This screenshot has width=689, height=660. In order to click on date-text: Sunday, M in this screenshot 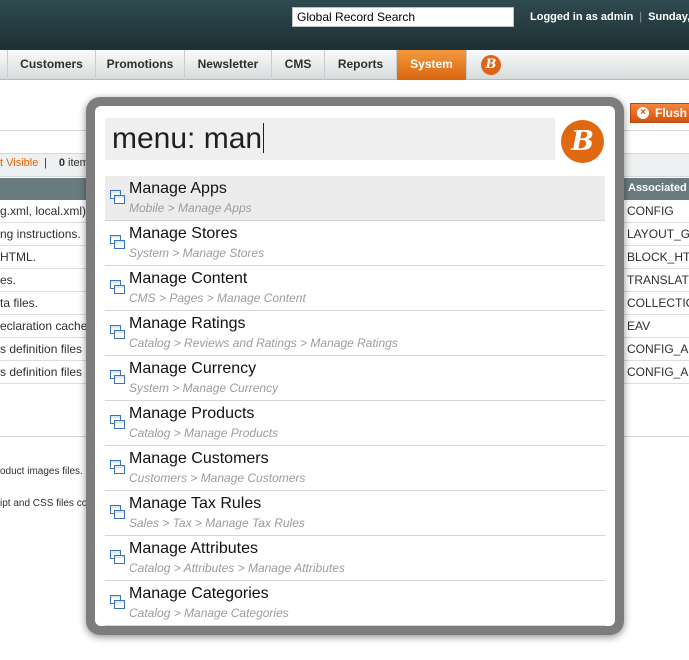, I will do `click(668, 17)`.